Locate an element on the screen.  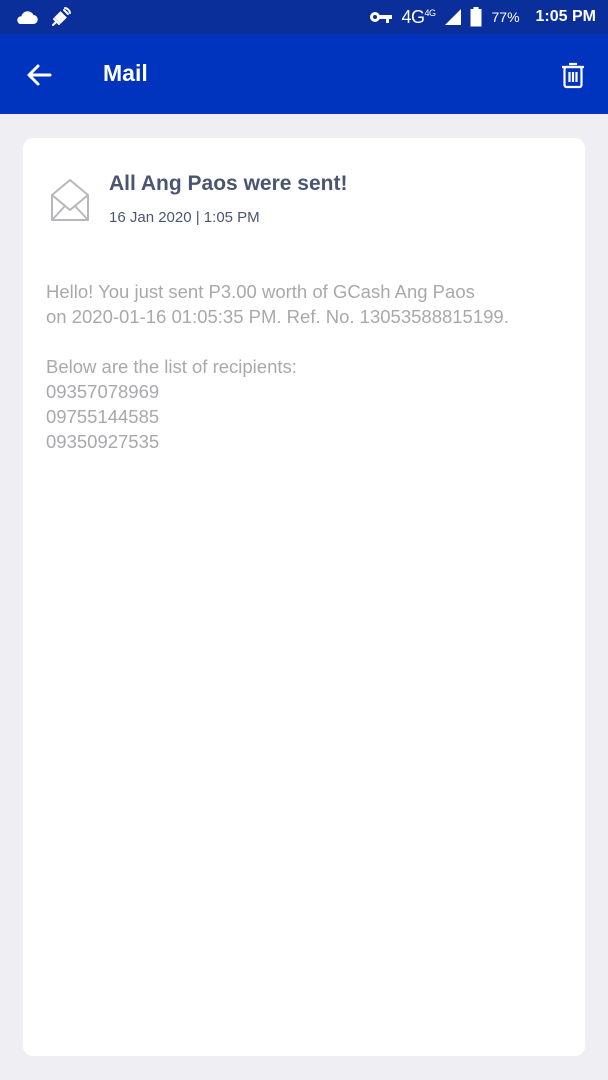
back-button is located at coordinates (39, 75).